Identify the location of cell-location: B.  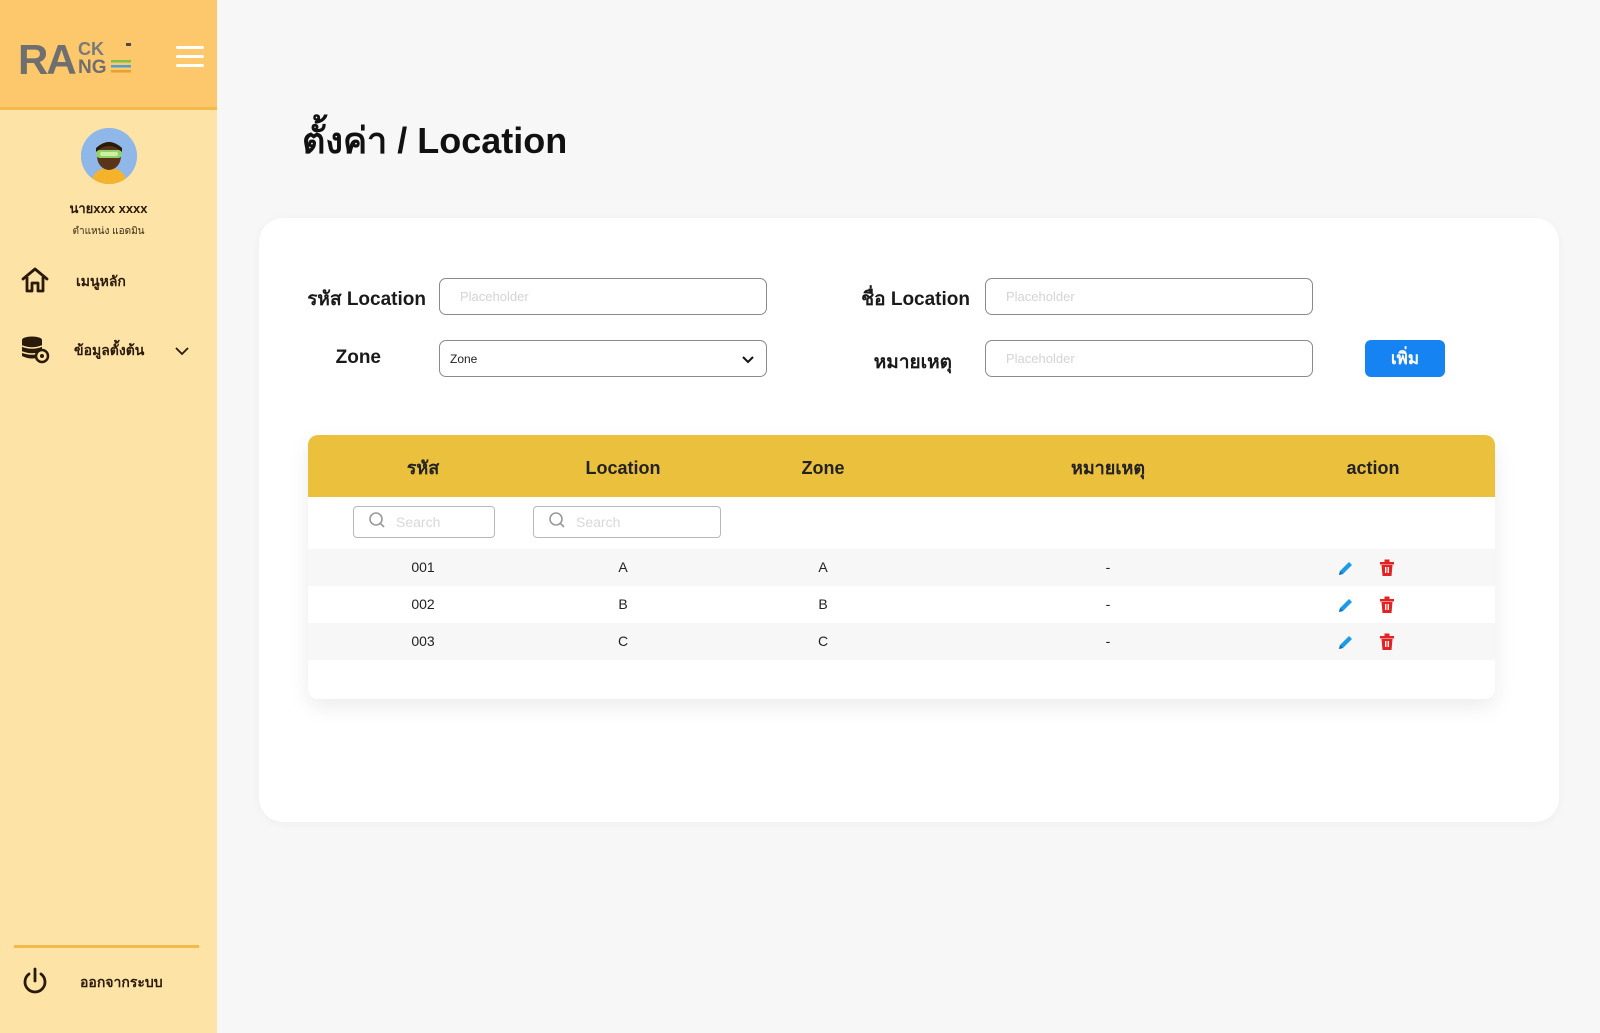
(623, 604).